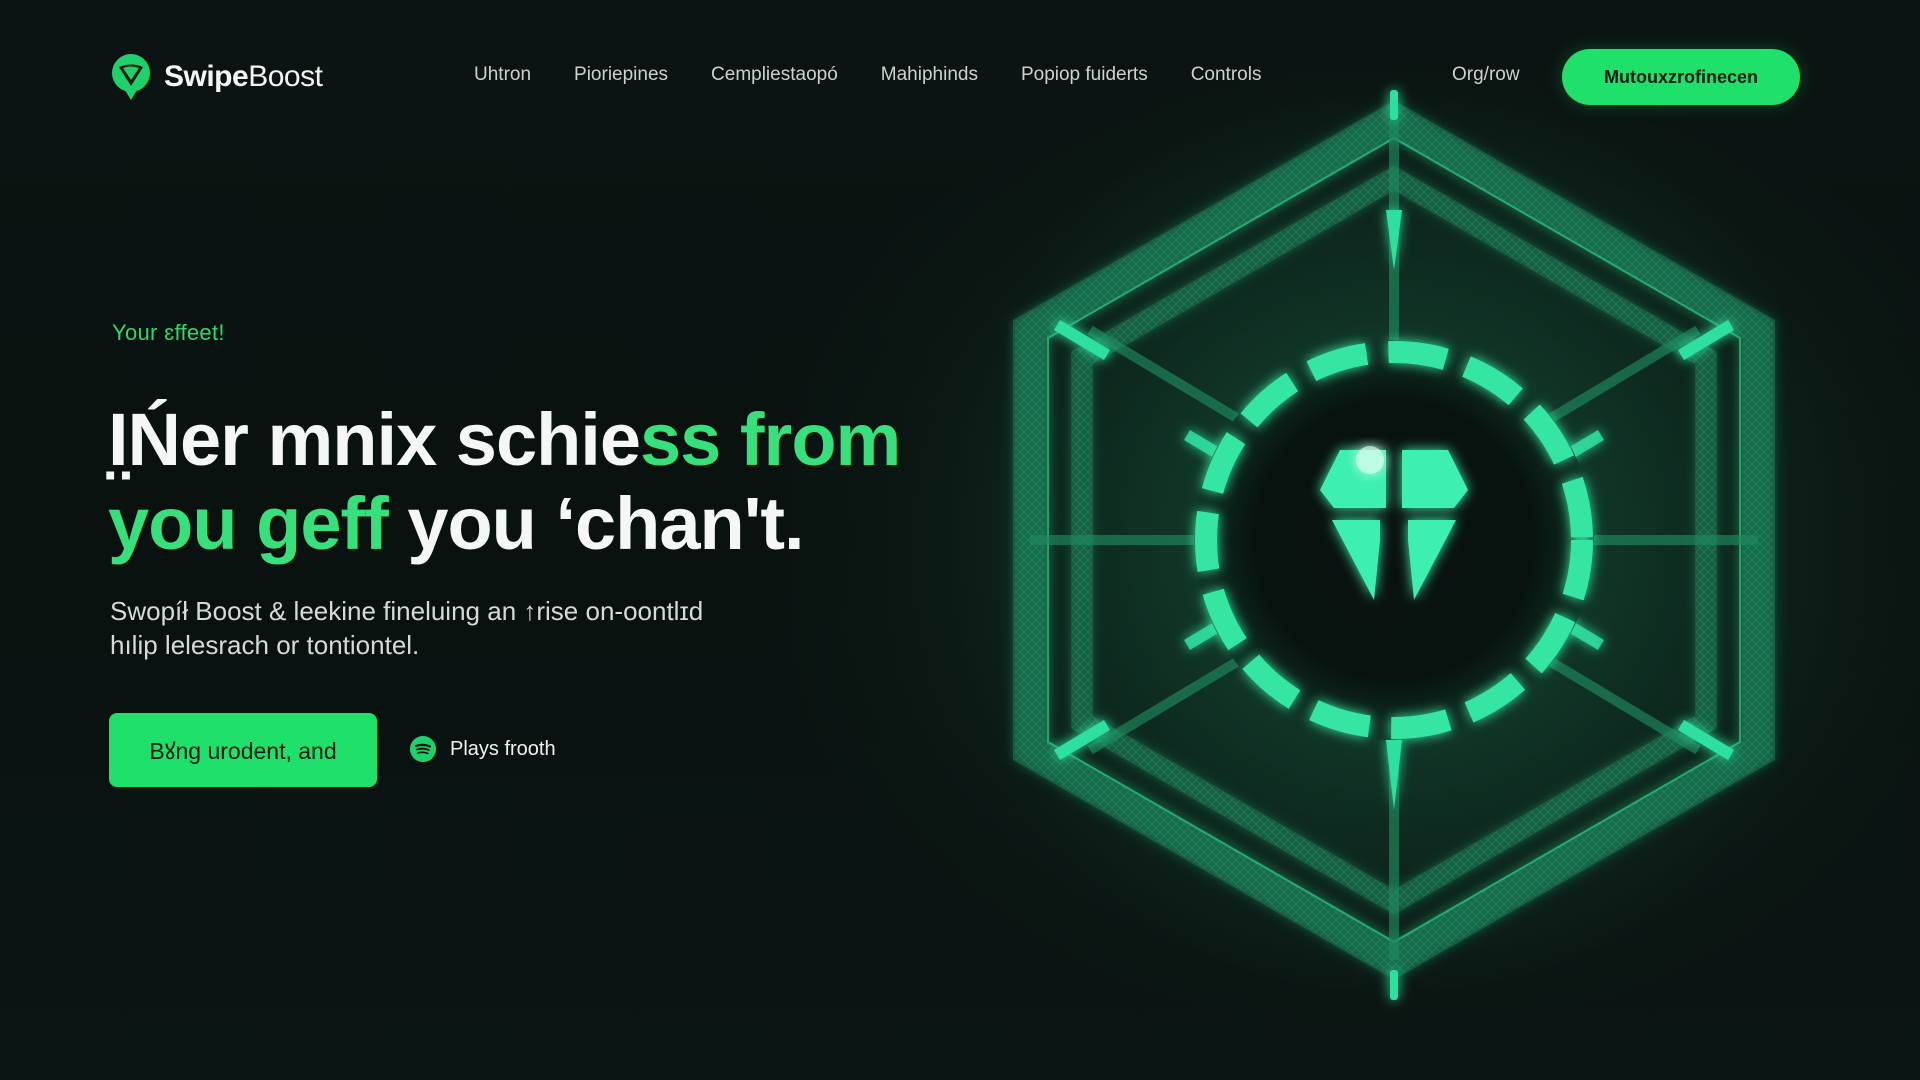  What do you see at coordinates (168, 332) in the screenshot?
I see `hero-eyebrow: Your ɛffeet!` at bounding box center [168, 332].